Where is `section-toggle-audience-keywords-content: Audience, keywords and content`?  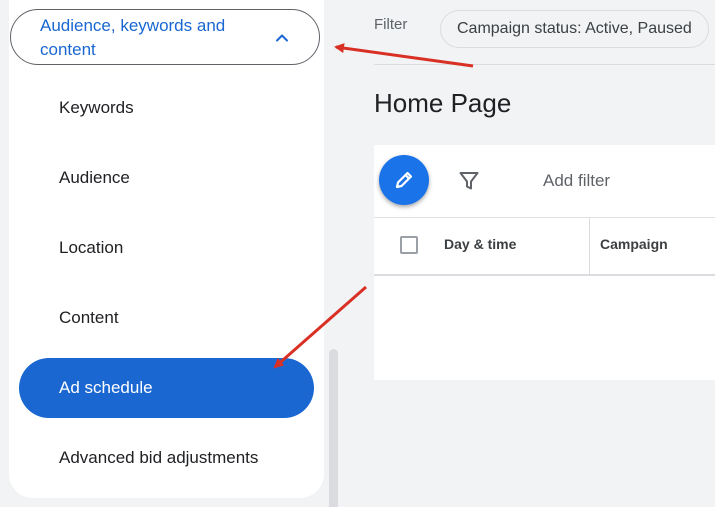
section-toggle-audience-keywords-content: Audience, keywords and content is located at coordinates (165, 37).